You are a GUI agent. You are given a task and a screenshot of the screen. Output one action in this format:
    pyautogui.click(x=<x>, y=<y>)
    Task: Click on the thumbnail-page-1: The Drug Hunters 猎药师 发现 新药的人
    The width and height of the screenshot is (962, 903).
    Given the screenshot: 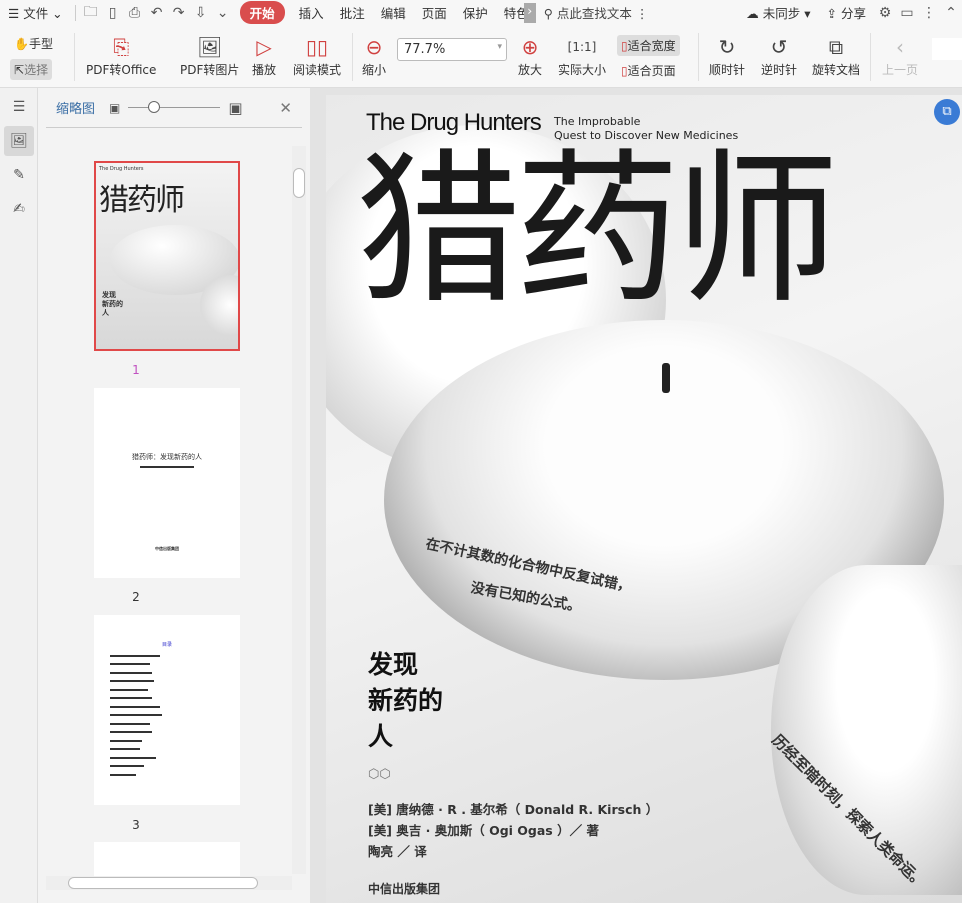 What is the action you would take?
    pyautogui.click(x=167, y=256)
    